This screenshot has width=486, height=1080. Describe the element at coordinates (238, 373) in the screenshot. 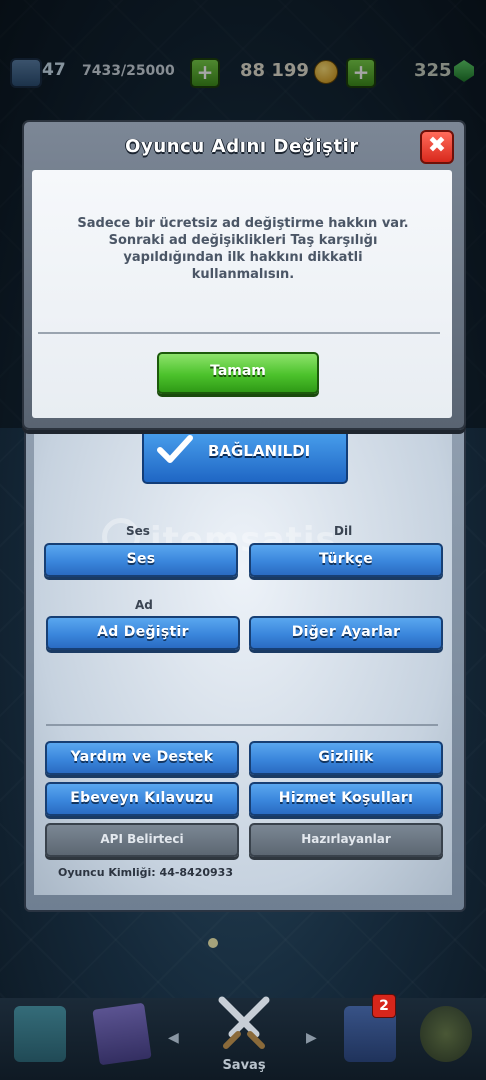

I see `ok-button: Tamam` at that location.